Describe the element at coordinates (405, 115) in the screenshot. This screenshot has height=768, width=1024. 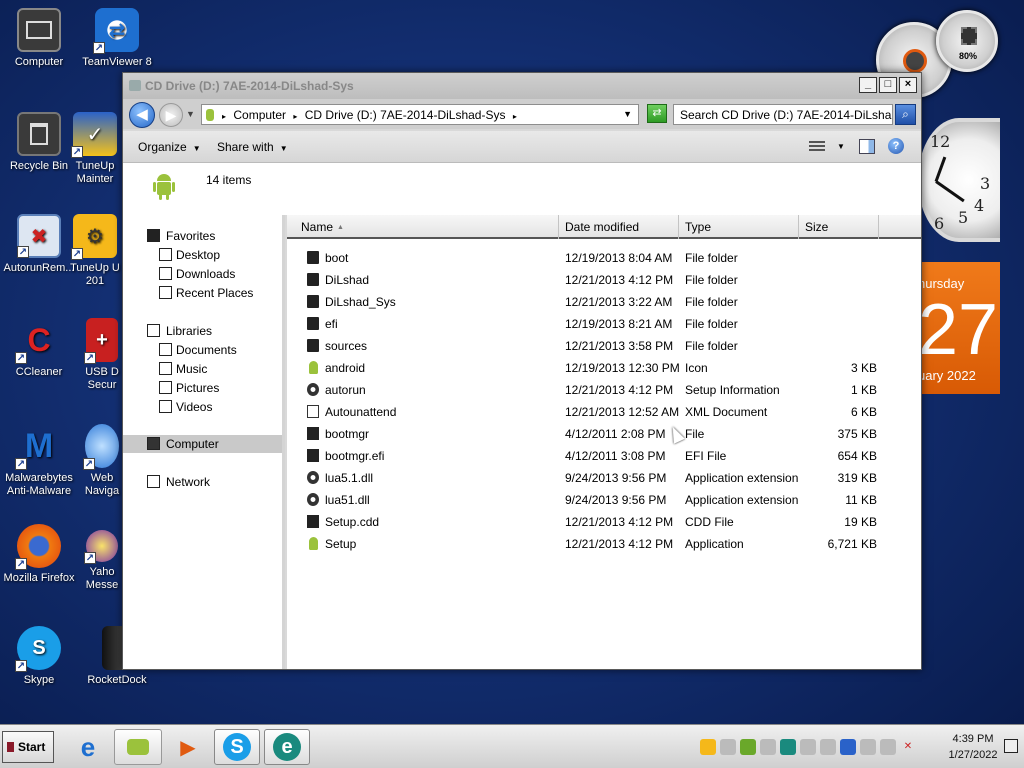
I see `breadcrumb-cd-drive: CD Drive (D:) 7AE-2014-DiLshad-Sys` at that location.